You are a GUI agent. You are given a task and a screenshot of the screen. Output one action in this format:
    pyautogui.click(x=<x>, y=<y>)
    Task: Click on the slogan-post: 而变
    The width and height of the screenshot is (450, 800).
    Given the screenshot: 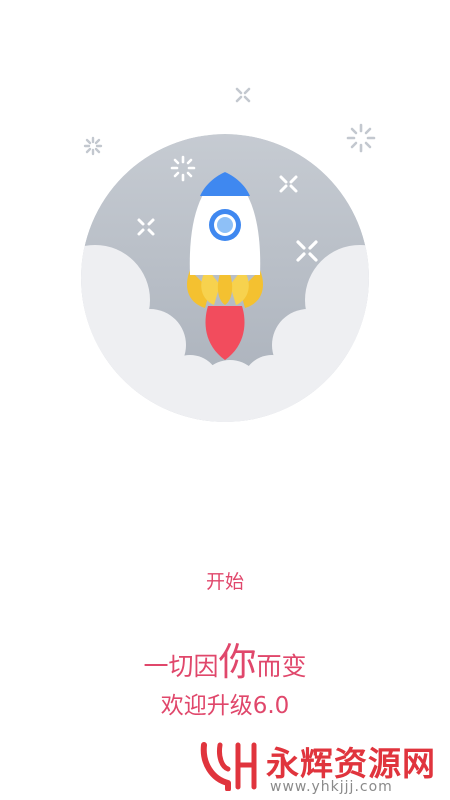 What is the action you would take?
    pyautogui.click(x=281, y=666)
    